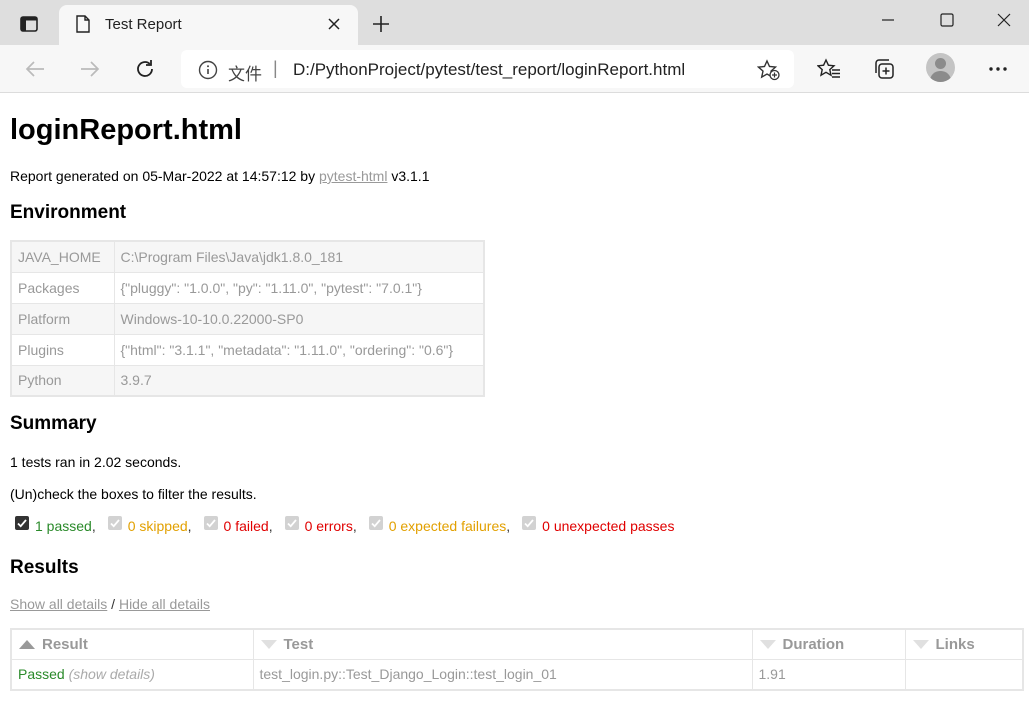 The width and height of the screenshot is (1029, 711). What do you see at coordinates (63, 526) in the screenshot?
I see `passed-filter-label: 1 passed` at bounding box center [63, 526].